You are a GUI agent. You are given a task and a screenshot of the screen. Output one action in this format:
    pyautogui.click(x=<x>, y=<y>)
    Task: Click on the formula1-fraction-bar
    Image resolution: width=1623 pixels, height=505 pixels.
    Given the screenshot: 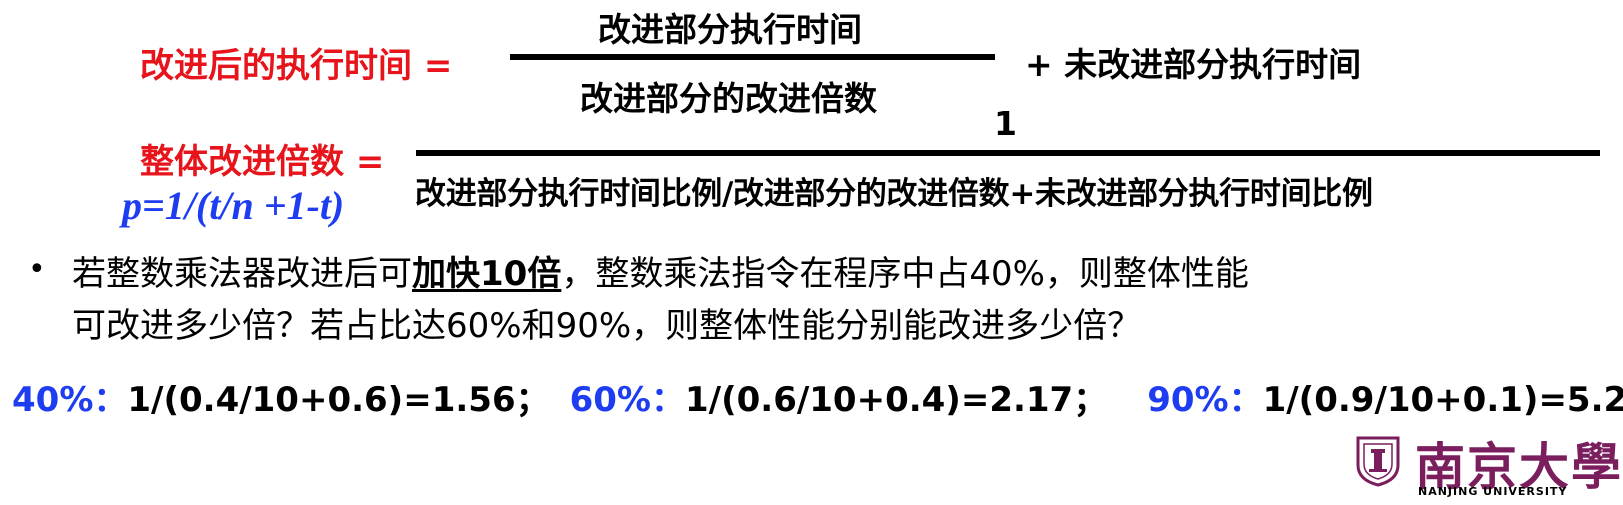 What is the action you would take?
    pyautogui.click(x=752, y=57)
    